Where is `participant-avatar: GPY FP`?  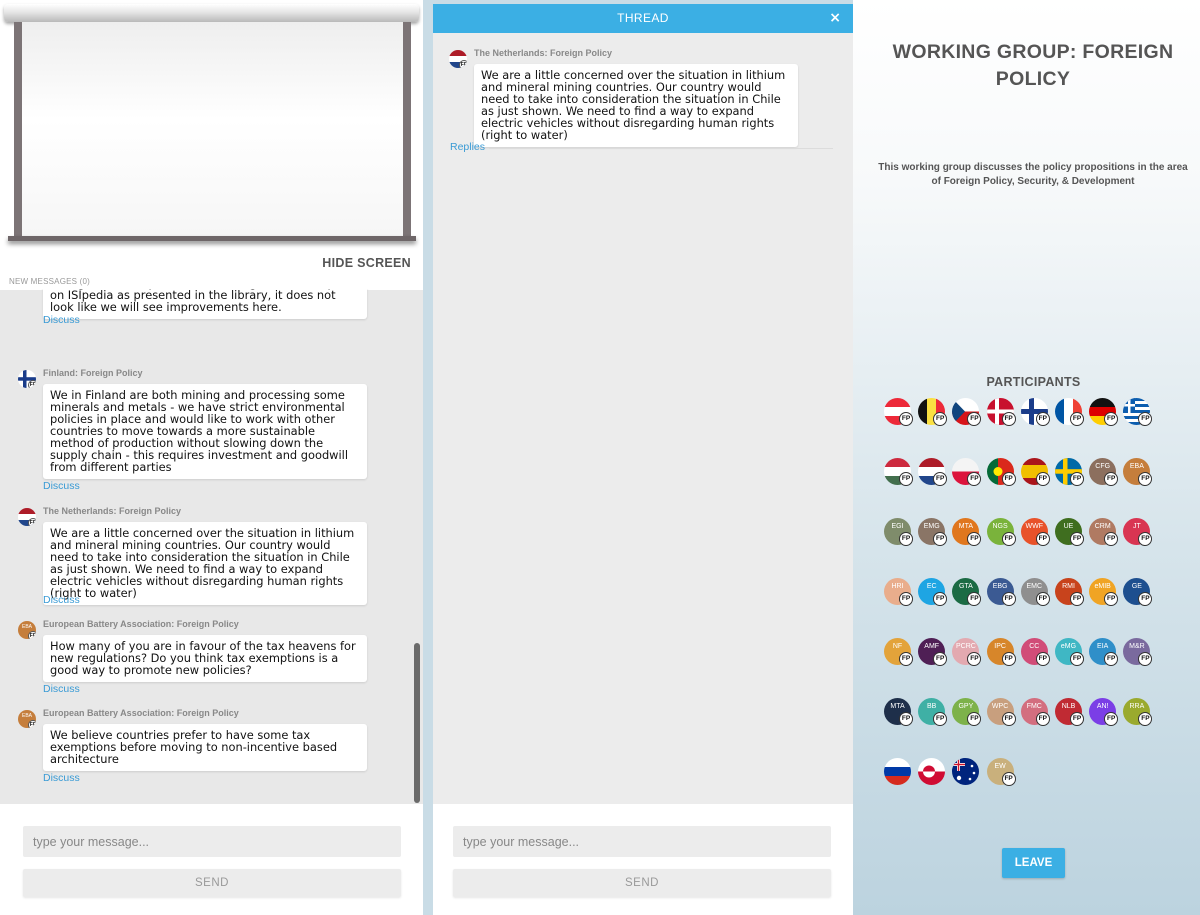 participant-avatar: GPY FP is located at coordinates (967, 712).